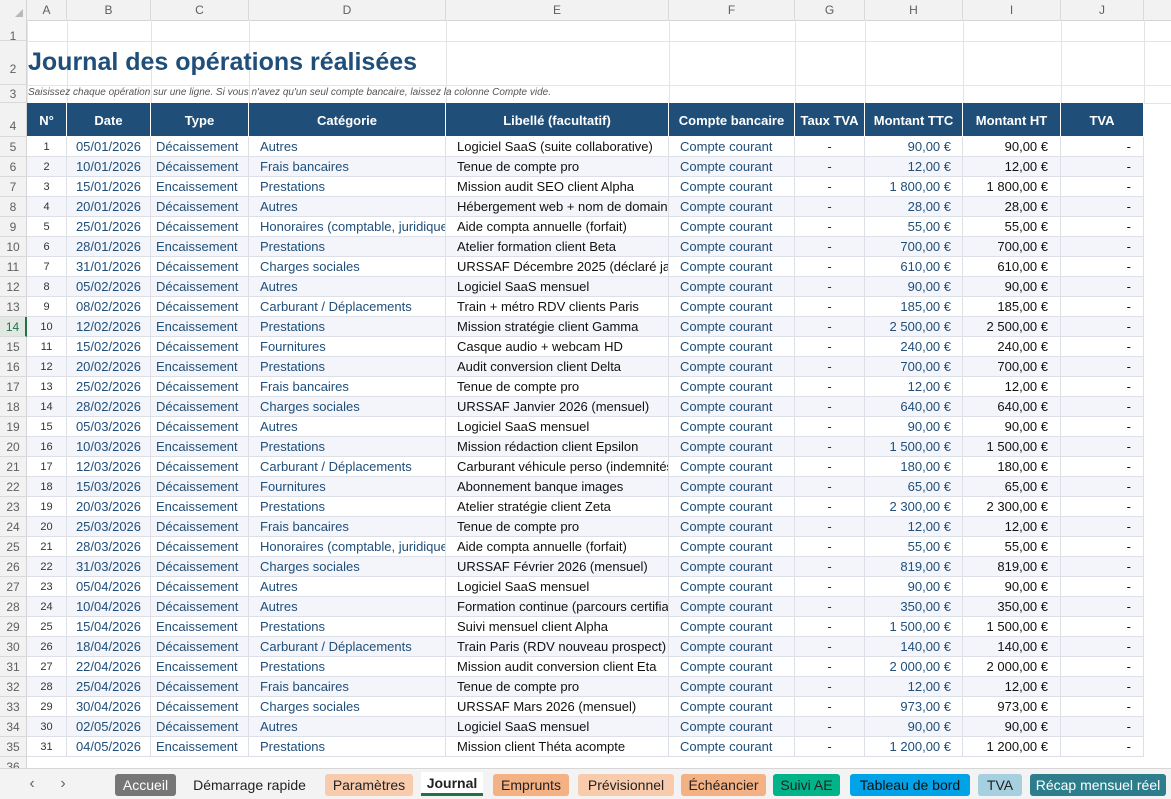  I want to click on header-type: Type, so click(200, 119).